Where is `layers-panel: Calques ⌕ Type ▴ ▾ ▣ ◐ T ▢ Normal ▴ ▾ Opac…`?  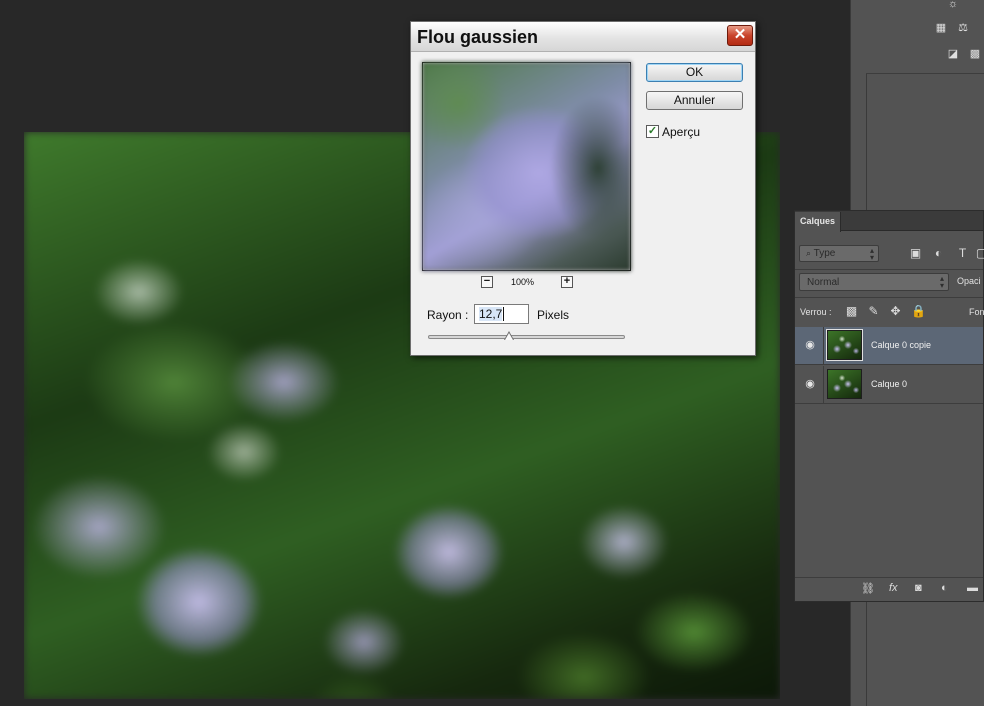 layers-panel: Calques ⌕ Type ▴ ▾ ▣ ◐ T ▢ Normal ▴ ▾ Opac… is located at coordinates (889, 406).